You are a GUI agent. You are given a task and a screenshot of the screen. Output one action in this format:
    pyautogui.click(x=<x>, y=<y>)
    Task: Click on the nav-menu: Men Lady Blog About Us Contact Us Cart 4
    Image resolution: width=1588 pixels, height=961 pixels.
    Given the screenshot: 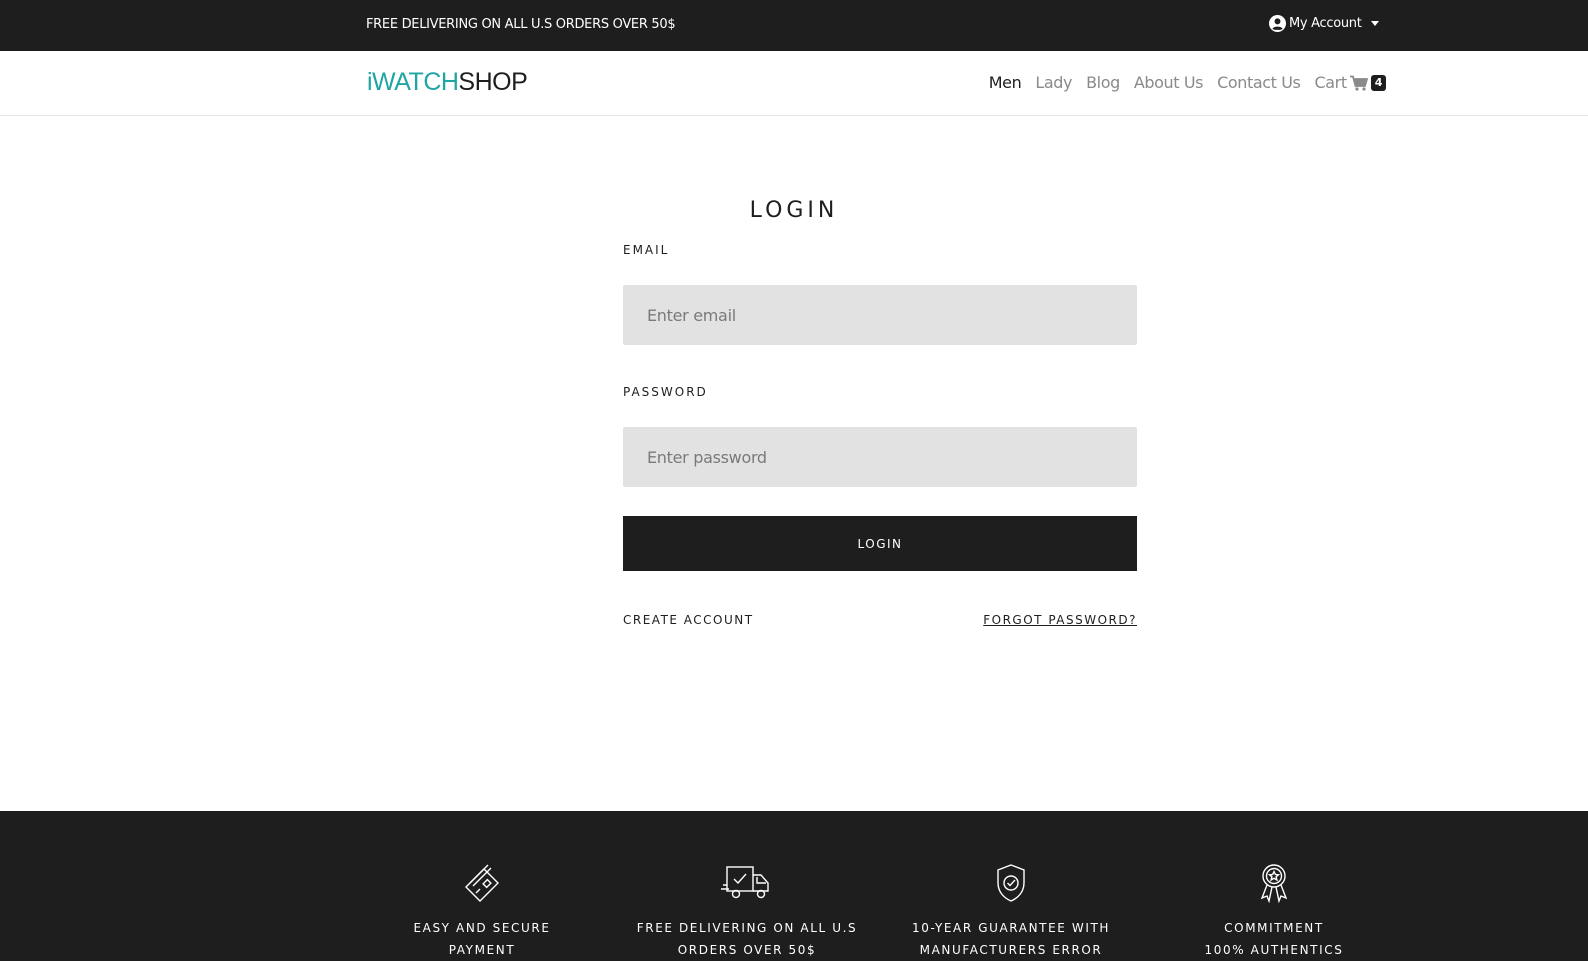 What is the action you would take?
    pyautogui.click(x=1187, y=82)
    